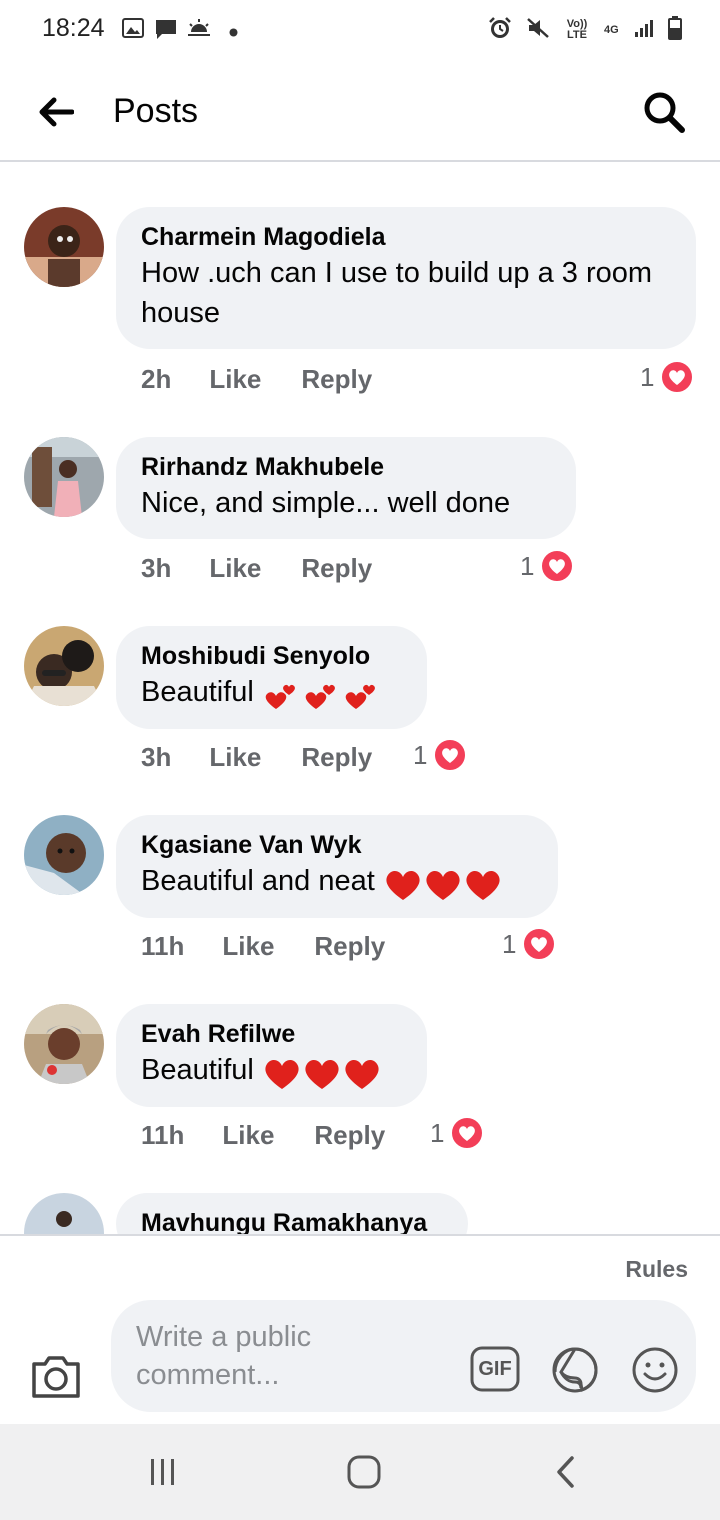 The width and height of the screenshot is (720, 1520). I want to click on weather-icon, so click(199, 30).